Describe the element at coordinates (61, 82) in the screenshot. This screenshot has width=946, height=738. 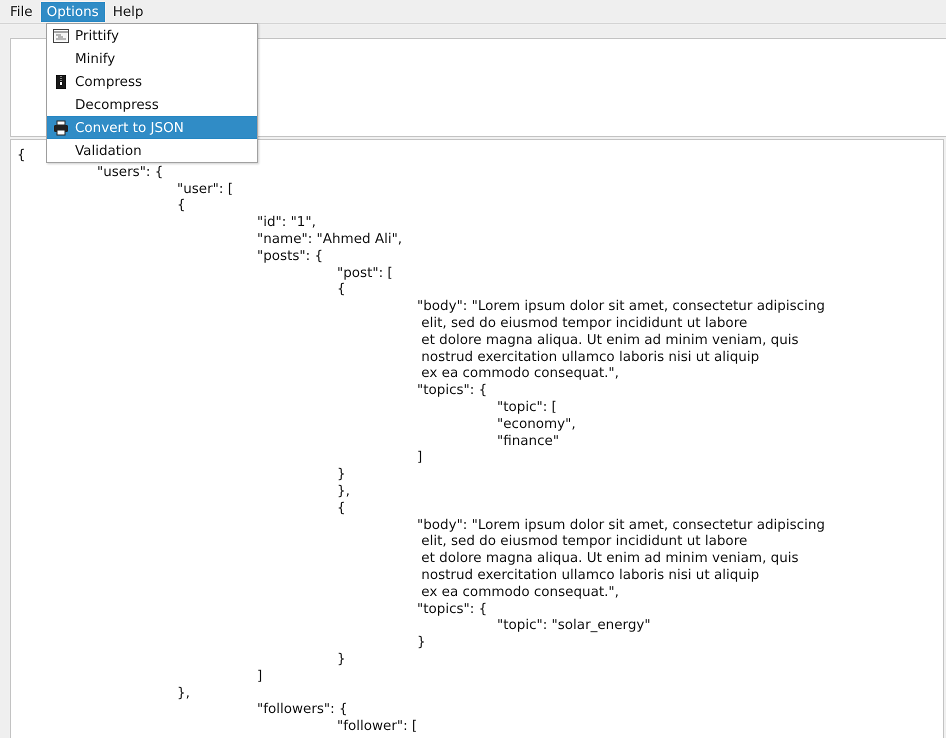
I see `archive-icon` at that location.